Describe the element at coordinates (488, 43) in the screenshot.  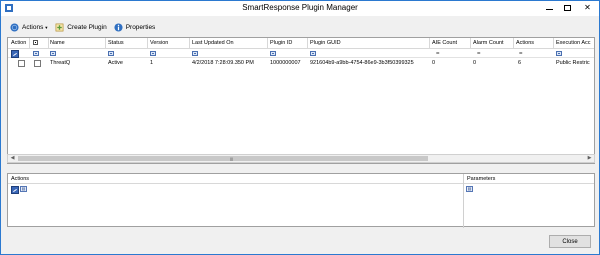
I see `column-header-alarm-count: Alarm Count` at that location.